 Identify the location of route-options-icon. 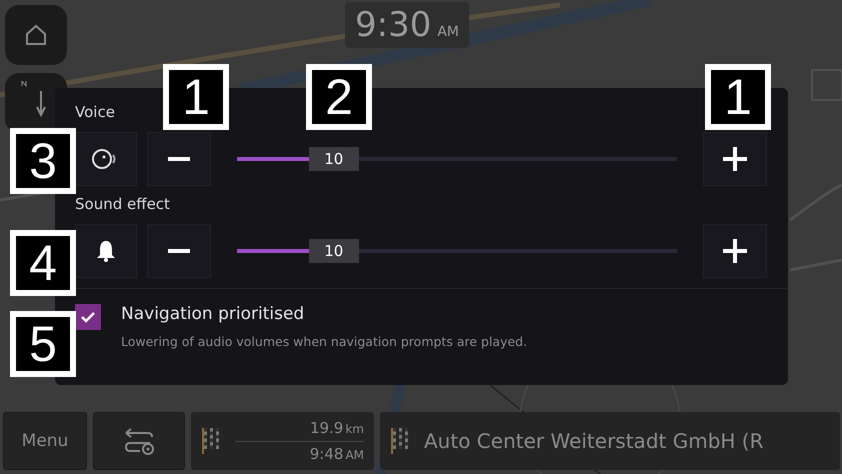
(139, 441).